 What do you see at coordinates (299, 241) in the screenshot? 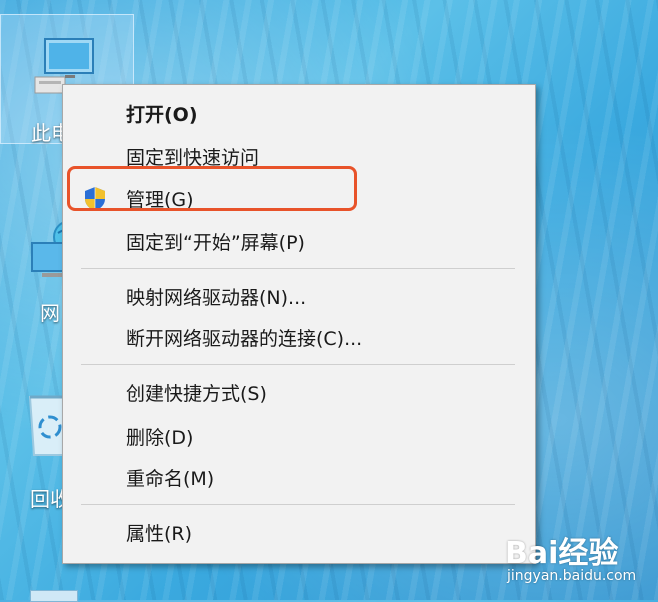
I see `menu-item-pin-start: 固定到“开始”屏幕(P)` at bounding box center [299, 241].